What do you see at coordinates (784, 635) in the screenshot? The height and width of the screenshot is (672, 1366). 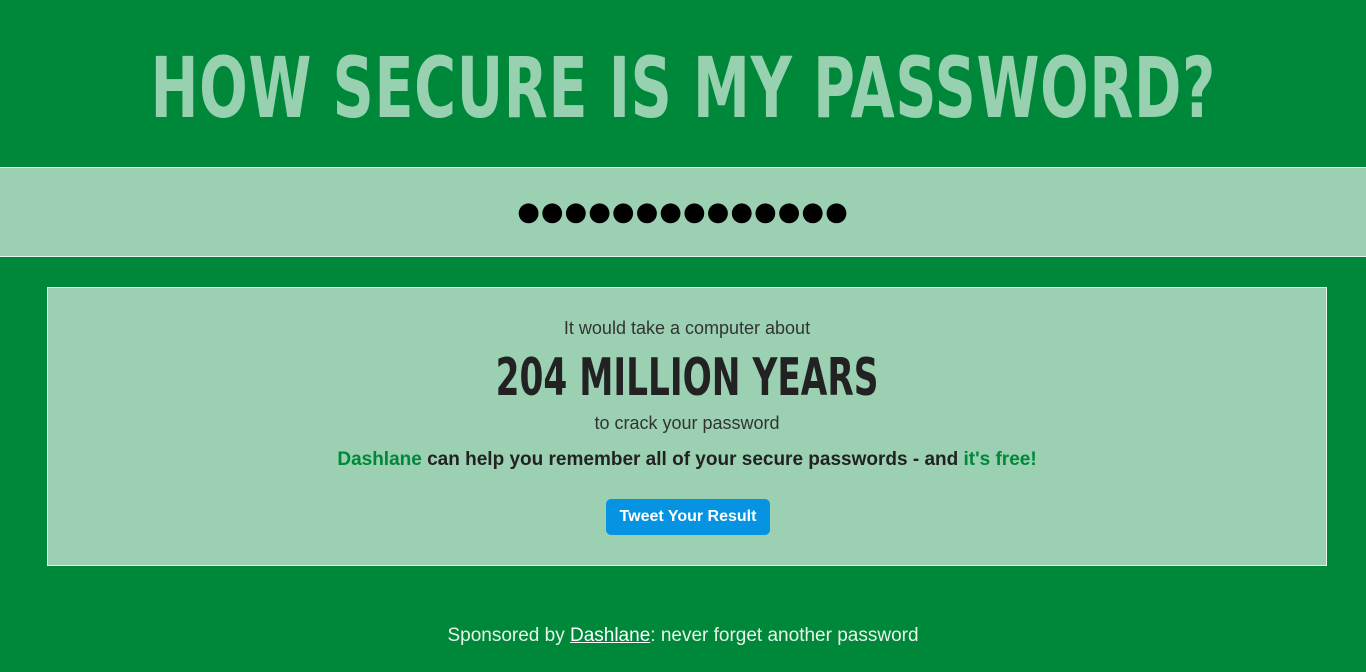 I see `footer-suffix: : never forget another password` at bounding box center [784, 635].